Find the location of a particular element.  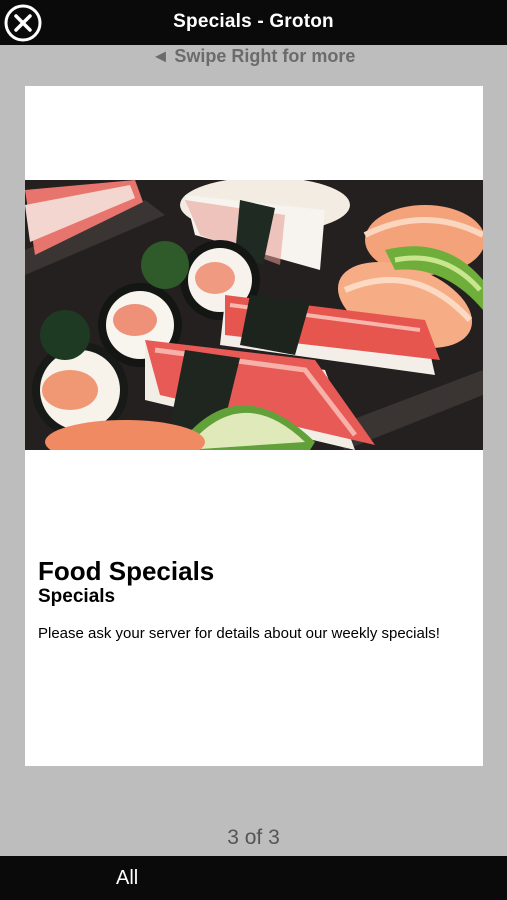

top-bar: Specials - Groton is located at coordinates (253, 22).